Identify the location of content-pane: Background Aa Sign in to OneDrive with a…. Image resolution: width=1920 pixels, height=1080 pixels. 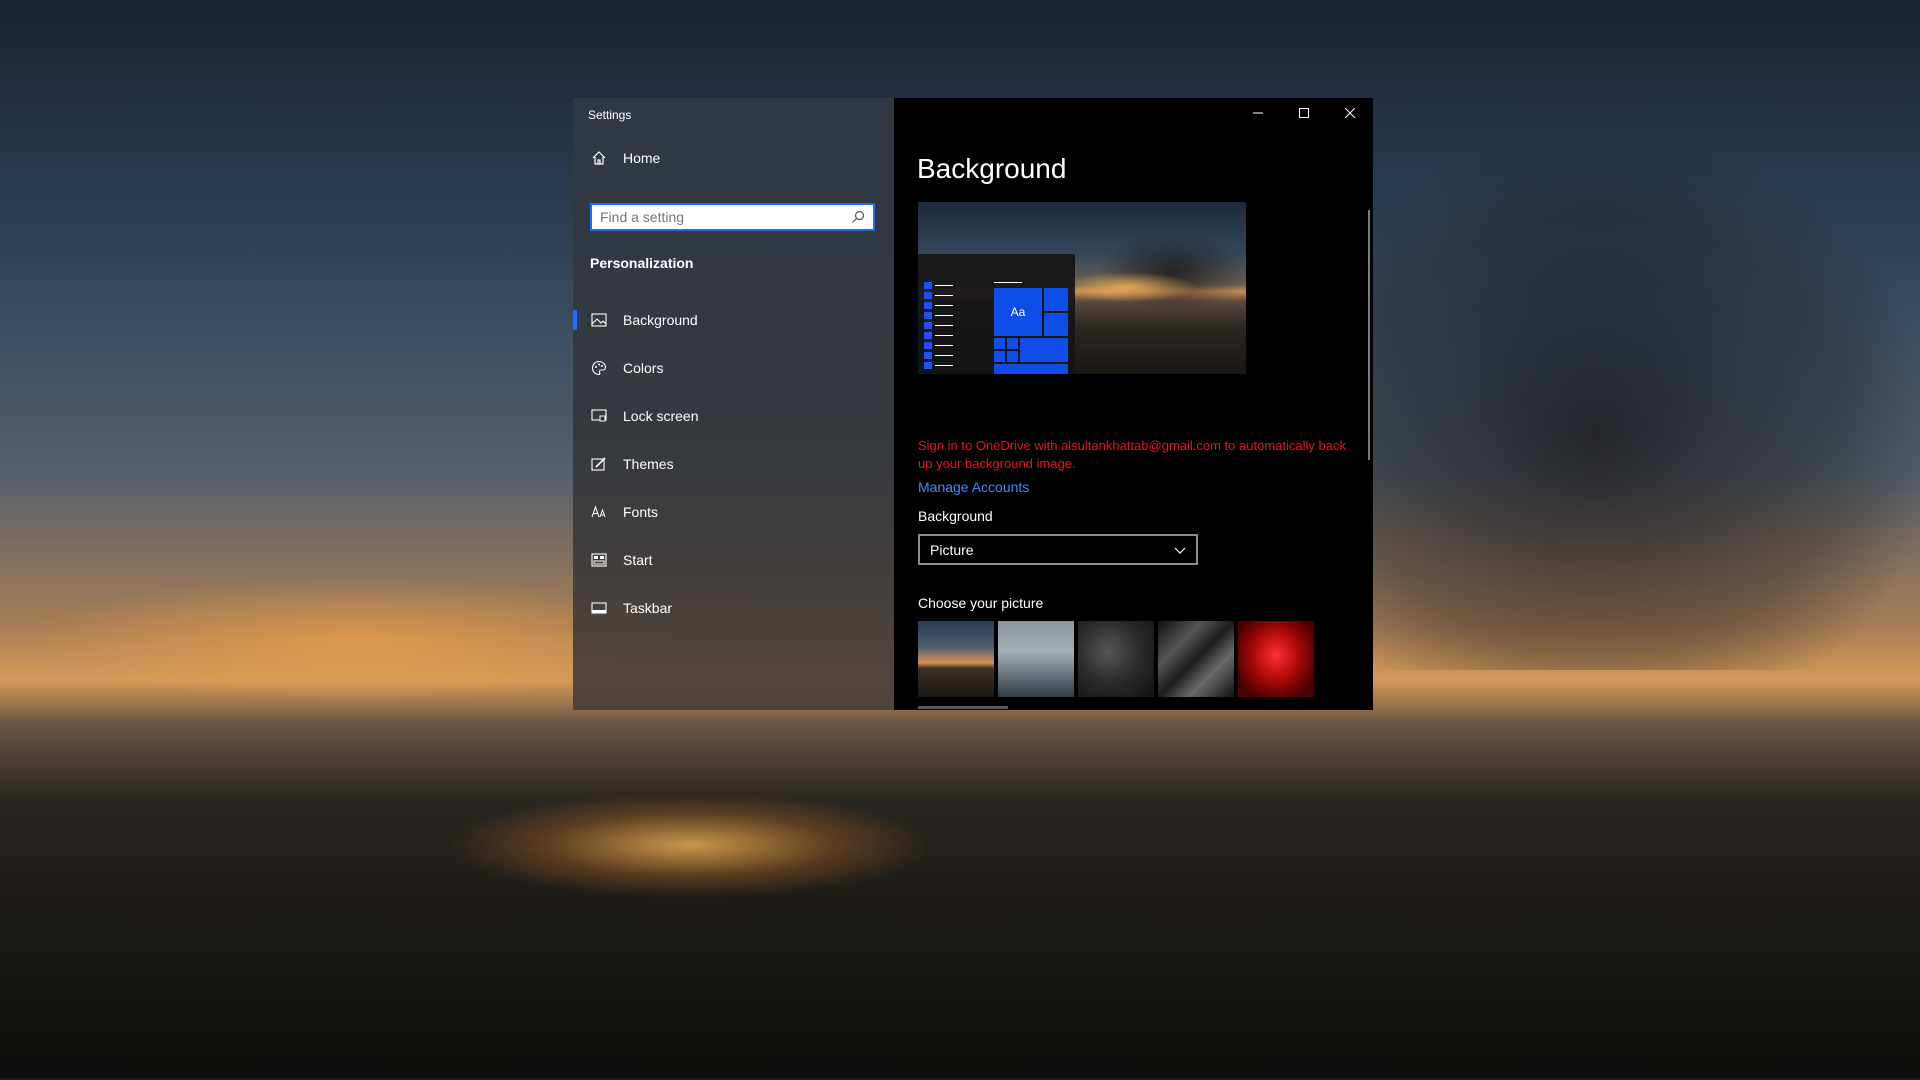
(1133, 404).